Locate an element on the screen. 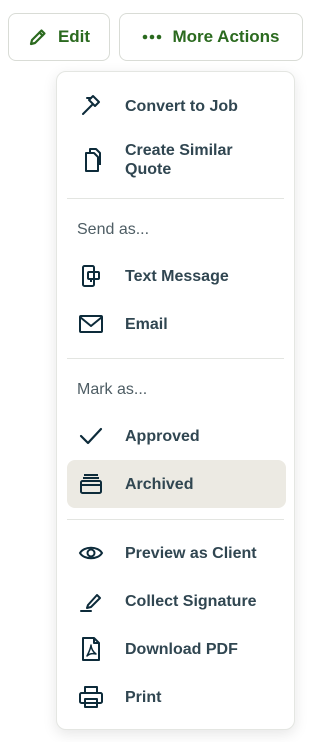 This screenshot has height=742, width=320. printer-icon is located at coordinates (91, 697).